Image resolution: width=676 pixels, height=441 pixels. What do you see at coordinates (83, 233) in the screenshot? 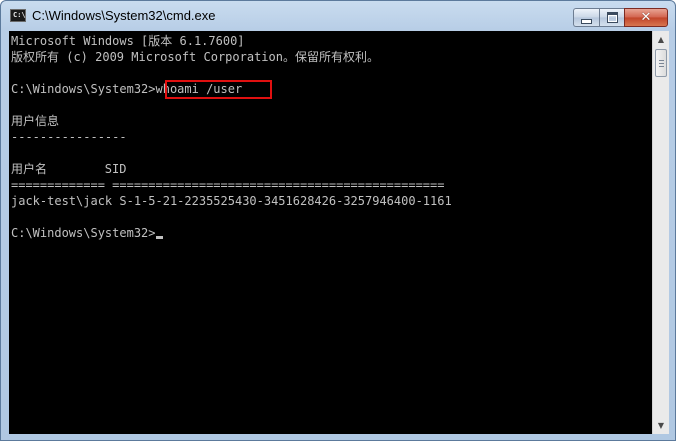
I see `prompt-text: C:\Windows\System32>` at bounding box center [83, 233].